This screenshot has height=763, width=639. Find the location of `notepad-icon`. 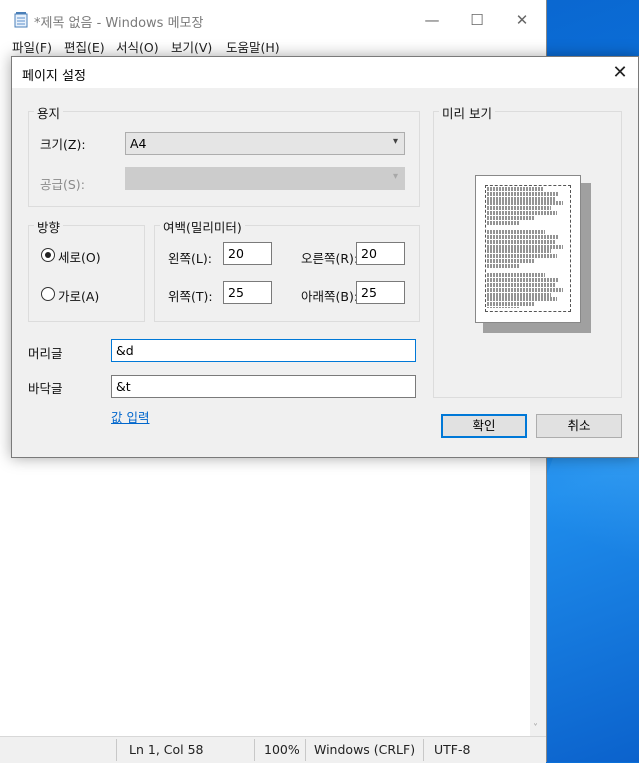

notepad-icon is located at coordinates (21, 20).